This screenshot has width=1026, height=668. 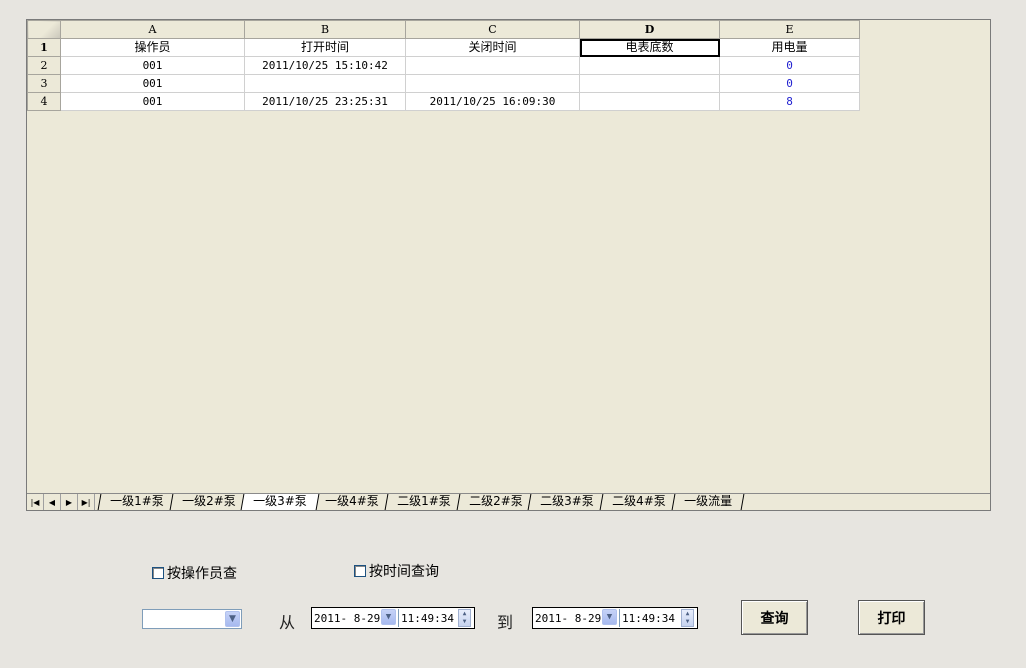 I want to click on query-button: 查询, so click(x=774, y=617).